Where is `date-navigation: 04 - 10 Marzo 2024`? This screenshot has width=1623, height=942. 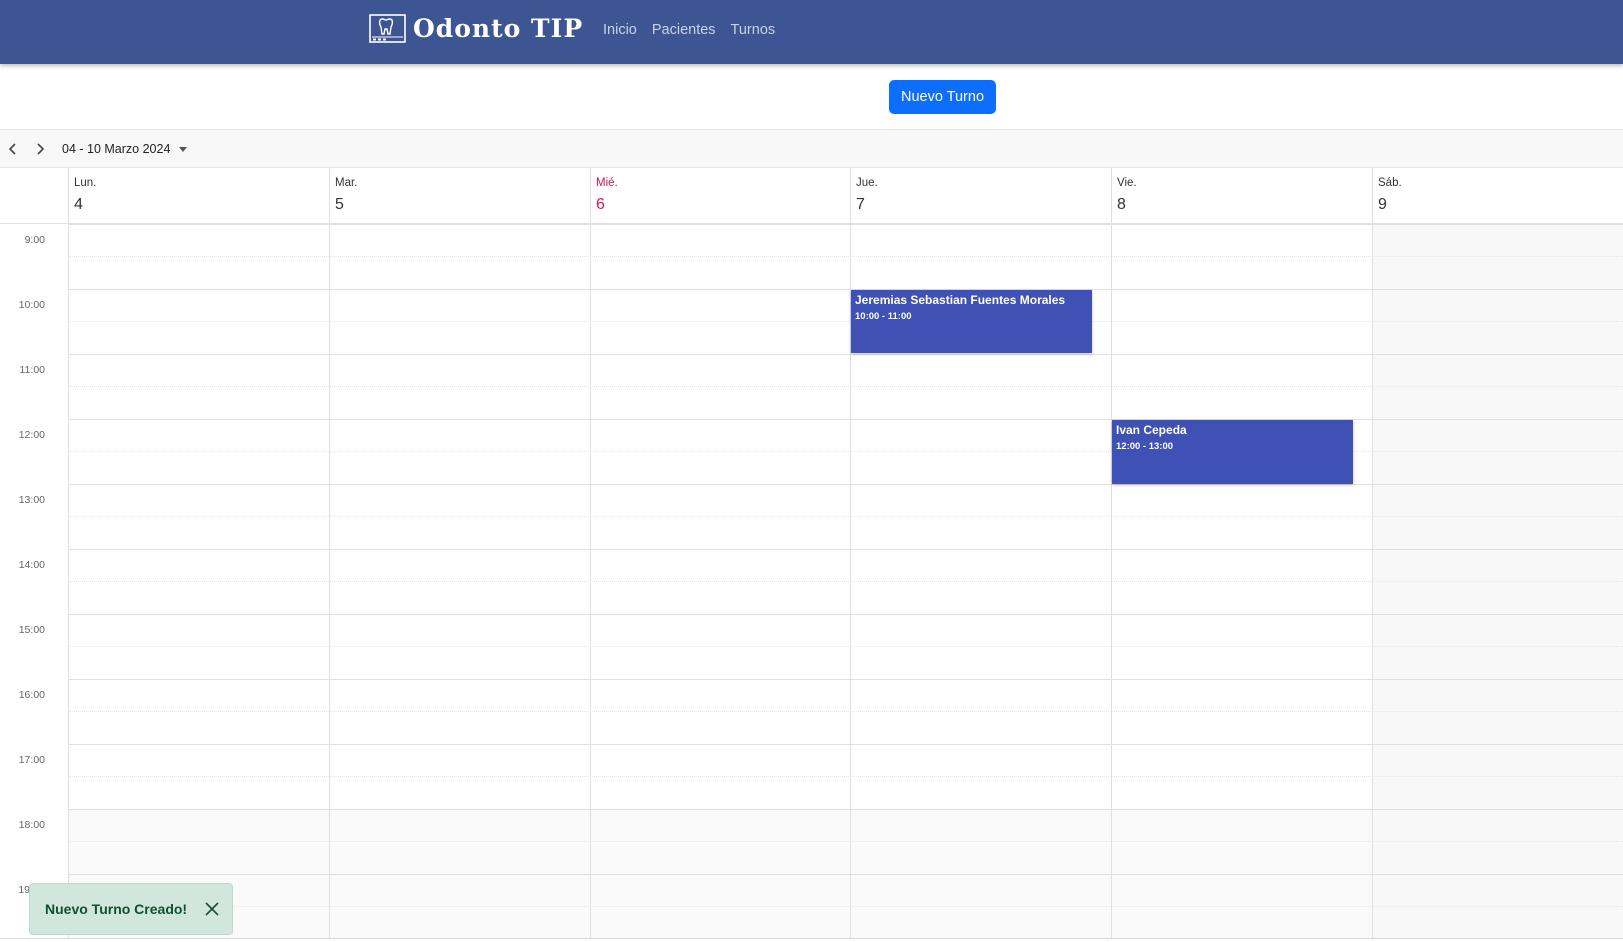 date-navigation: 04 - 10 Marzo 2024 is located at coordinates (811, 149).